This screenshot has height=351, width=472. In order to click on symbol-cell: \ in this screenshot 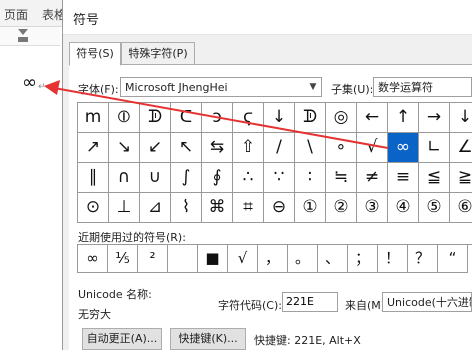, I will do `click(310, 148)`.